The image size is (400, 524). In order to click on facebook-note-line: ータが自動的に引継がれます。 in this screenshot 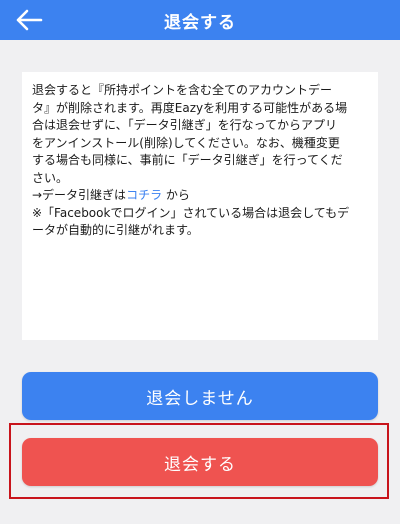, I will do `click(115, 230)`.